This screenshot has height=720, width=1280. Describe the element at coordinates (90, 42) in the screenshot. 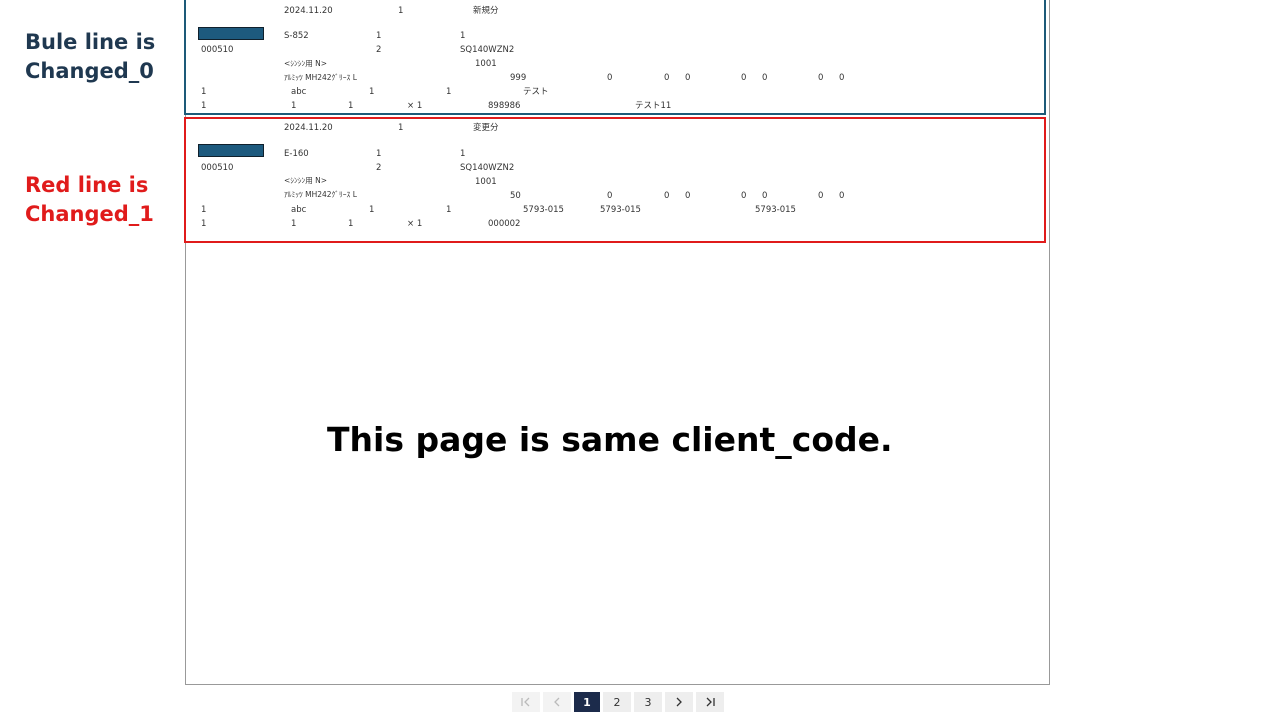

I see `annotation-line: Bule line is` at that location.